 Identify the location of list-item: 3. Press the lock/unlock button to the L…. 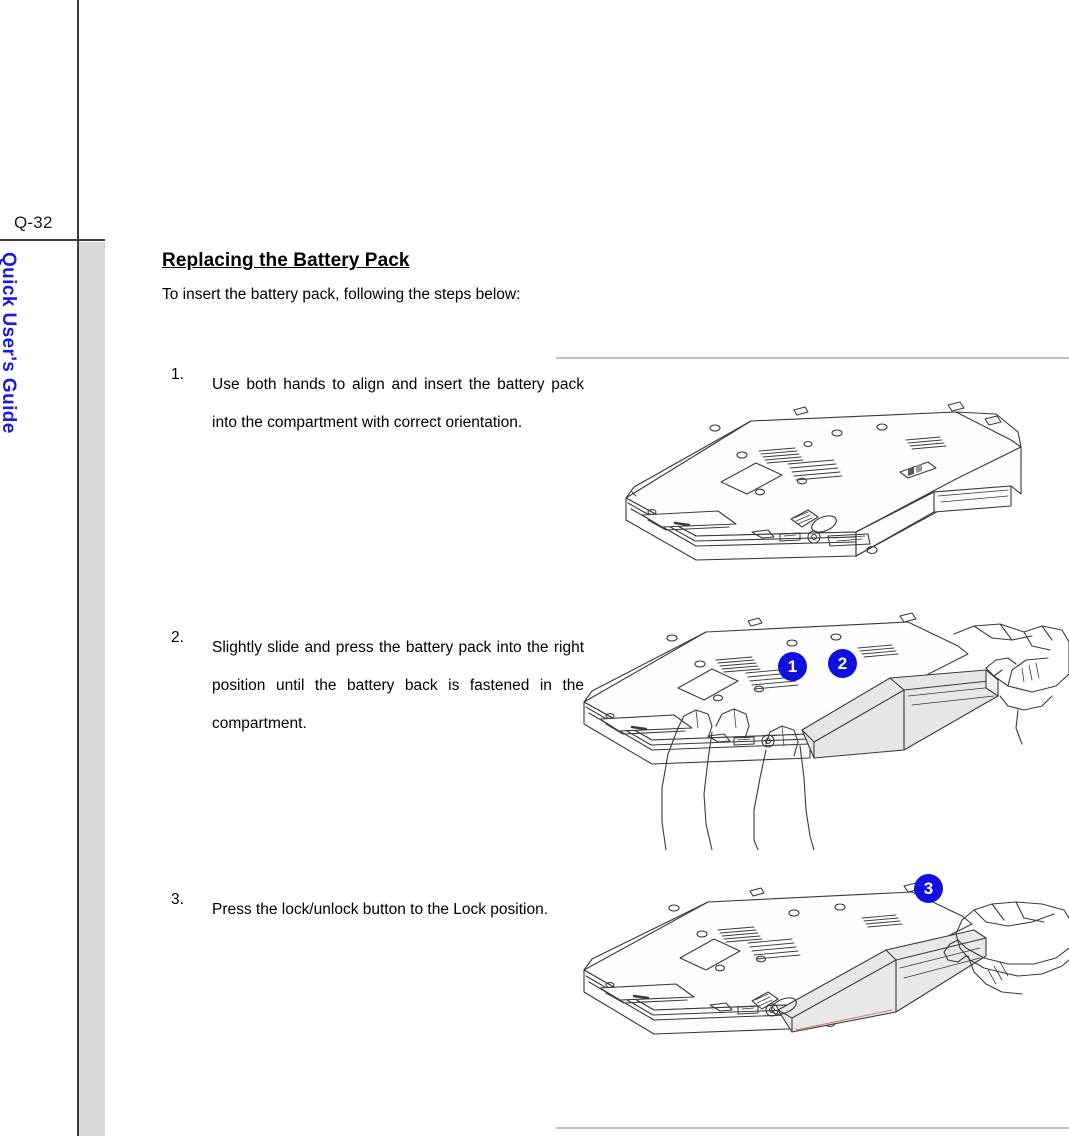
(373, 910).